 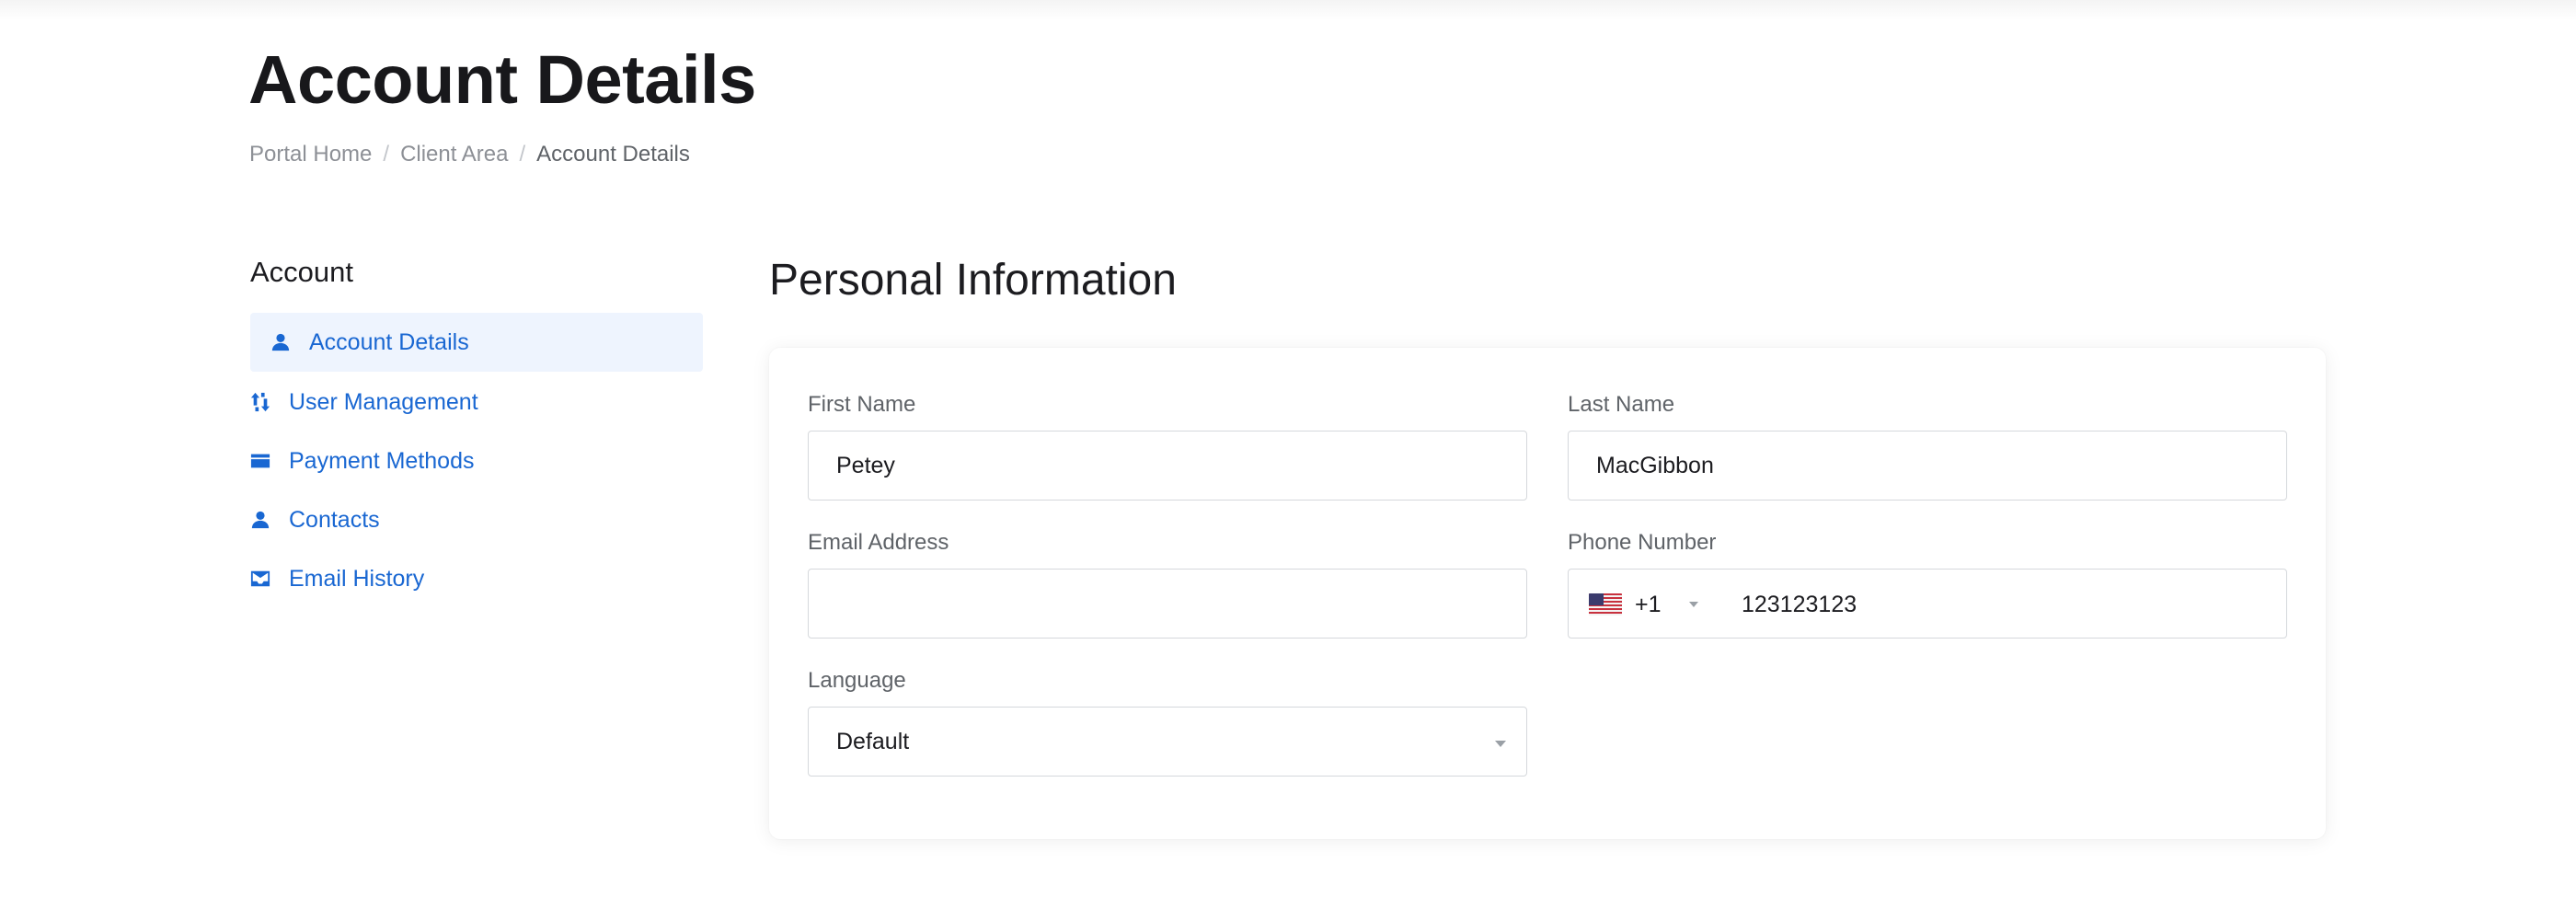 What do you see at coordinates (1928, 604) in the screenshot?
I see `phone-field: +1 123123123` at bounding box center [1928, 604].